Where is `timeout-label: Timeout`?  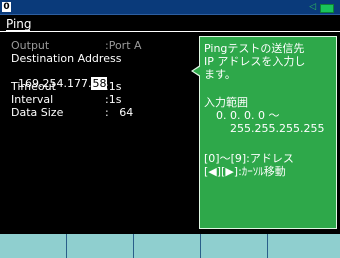
timeout-label: Timeout is located at coordinates (33, 86).